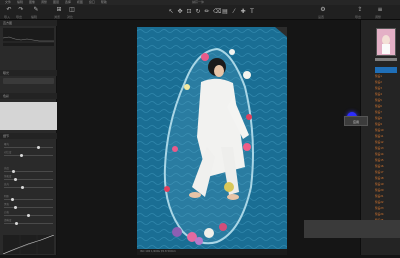  Describe the element at coordinates (386, 130) in the screenshot. I see `preset-item: 预设10` at that location.